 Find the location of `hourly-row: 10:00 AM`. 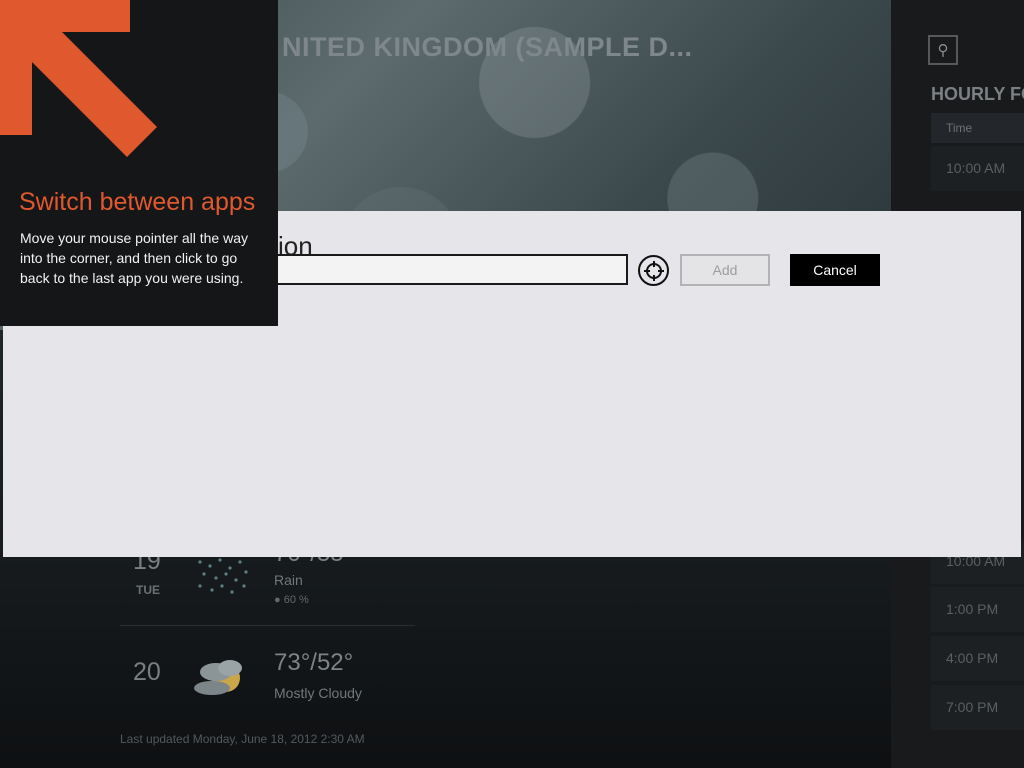

hourly-row: 10:00 AM is located at coordinates (977, 168).